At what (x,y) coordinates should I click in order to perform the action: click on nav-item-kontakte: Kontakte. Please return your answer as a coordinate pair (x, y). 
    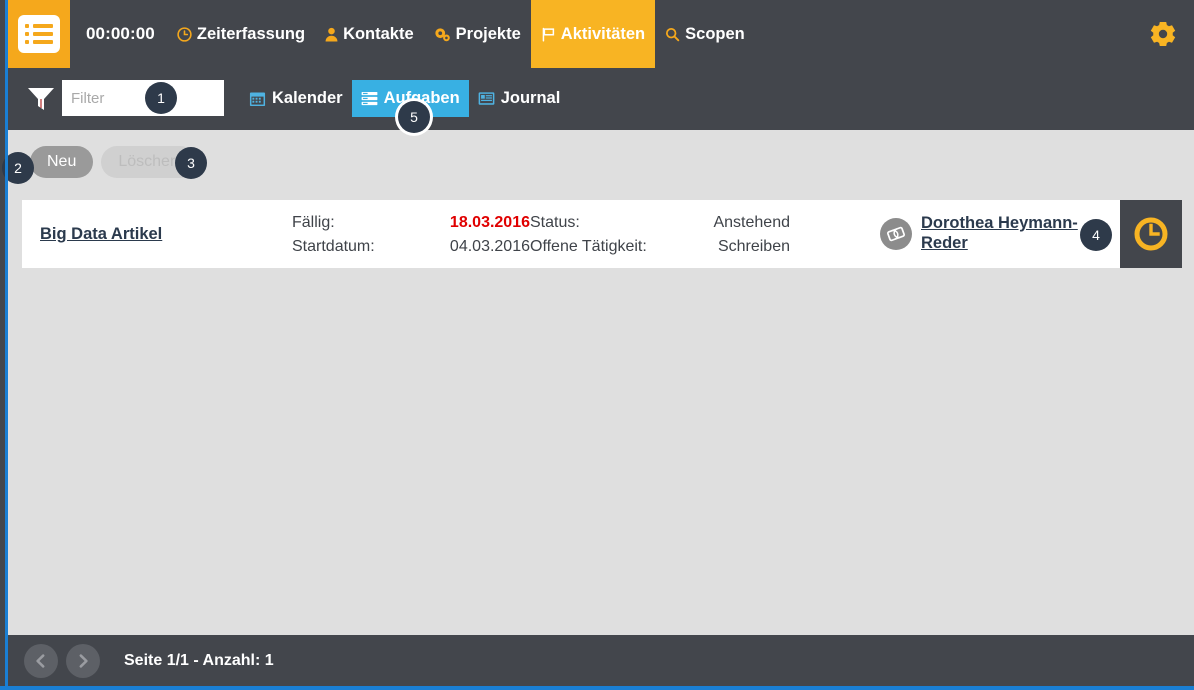
    Looking at the image, I should click on (369, 34).